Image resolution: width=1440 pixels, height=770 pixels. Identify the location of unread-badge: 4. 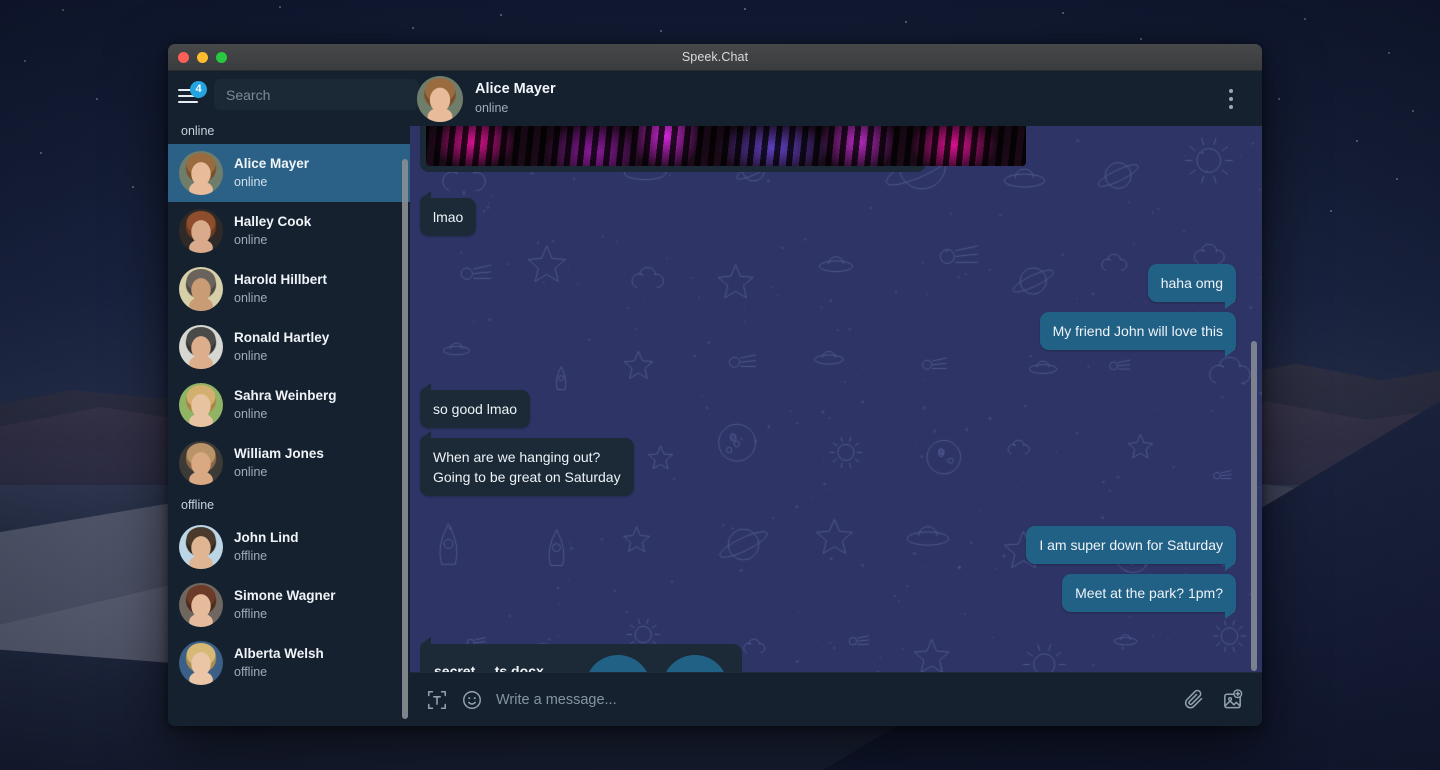
(198, 89).